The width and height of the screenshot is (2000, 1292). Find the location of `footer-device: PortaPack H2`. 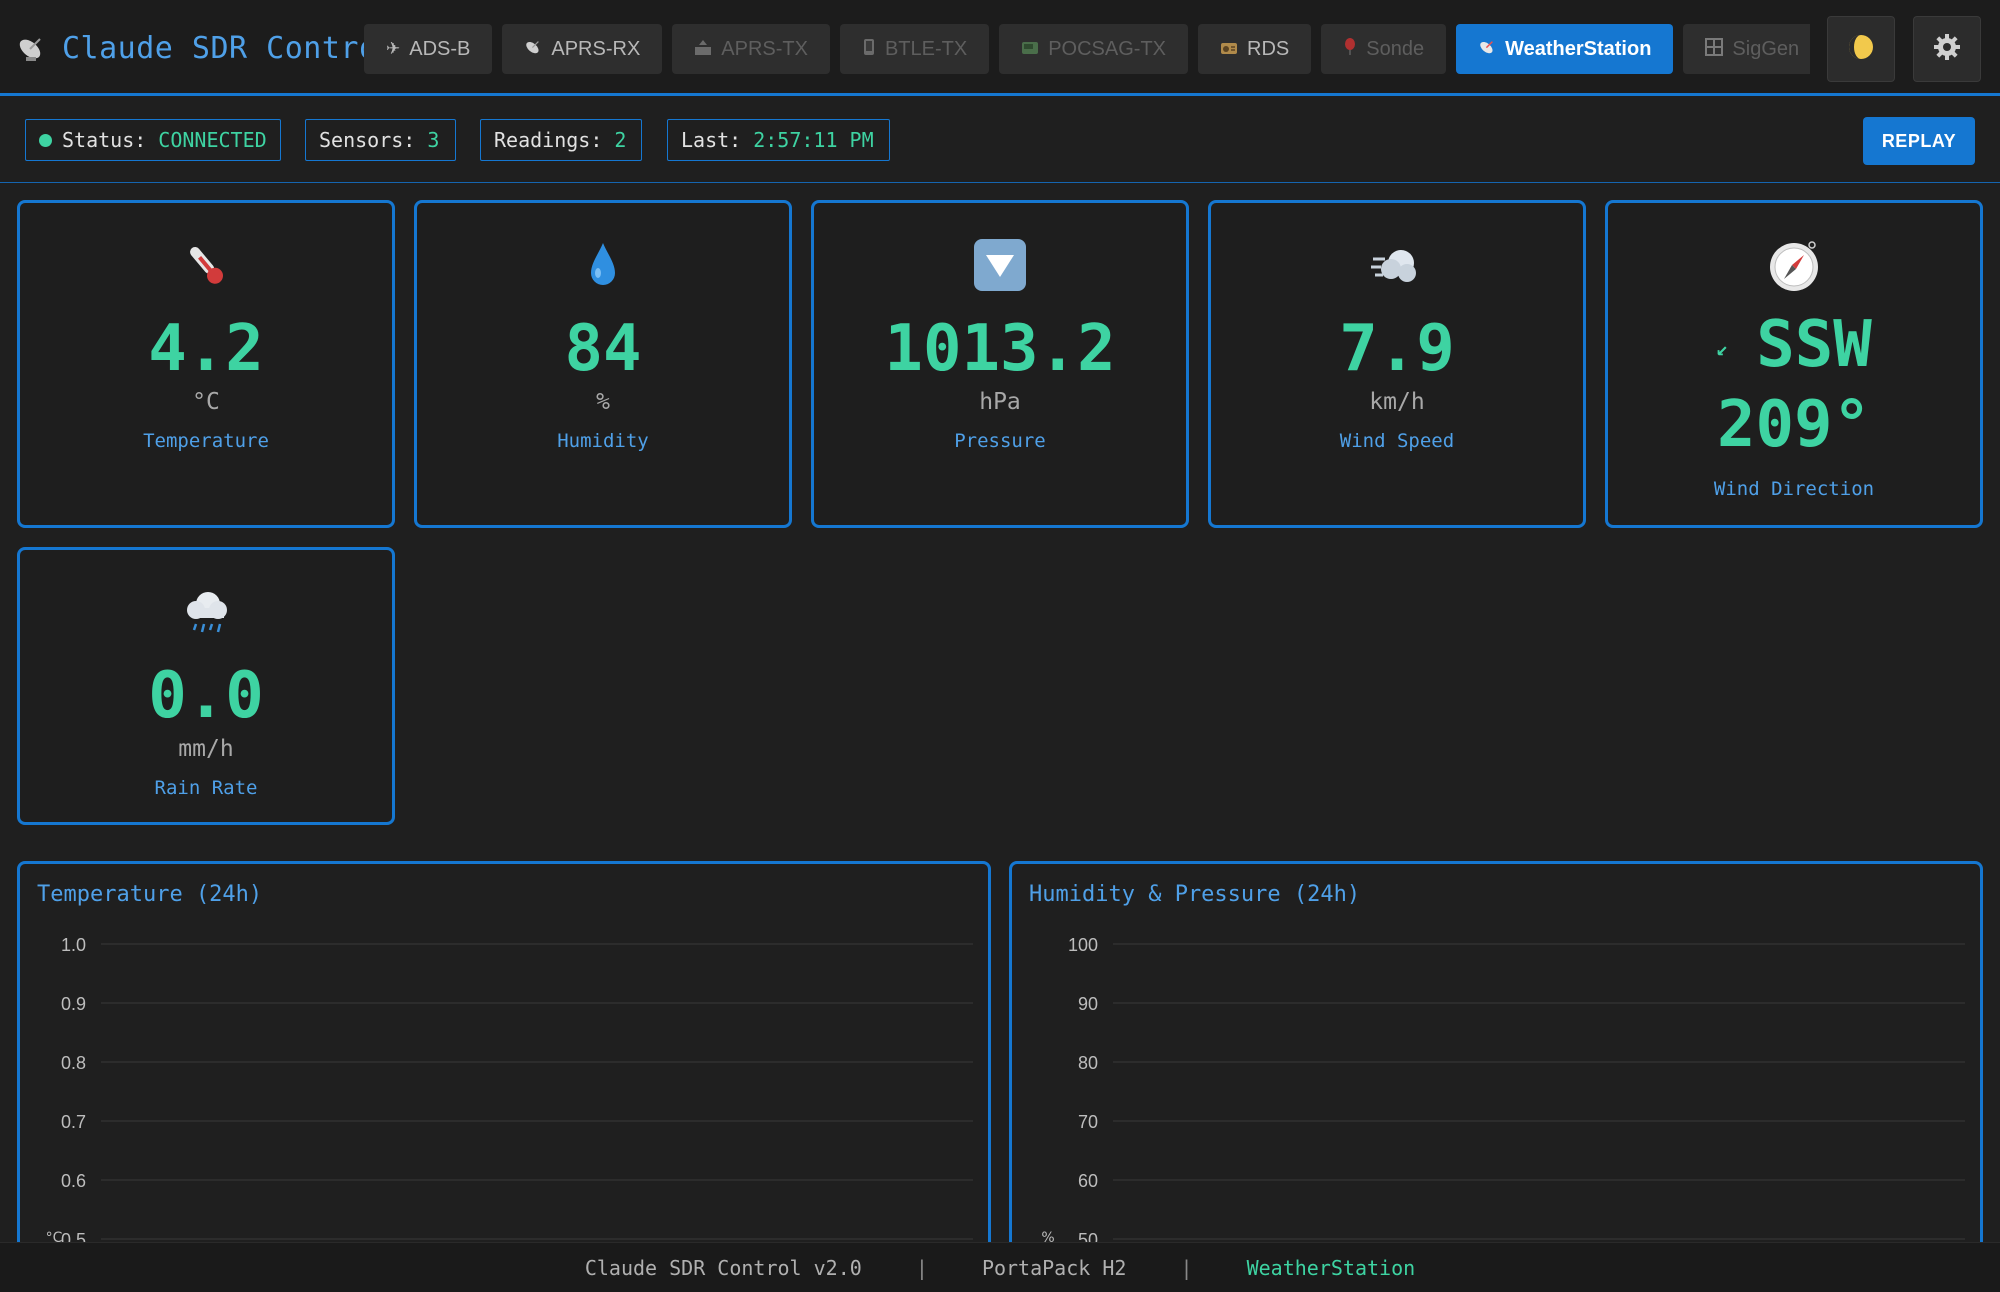

footer-device: PortaPack H2 is located at coordinates (1054, 1268).